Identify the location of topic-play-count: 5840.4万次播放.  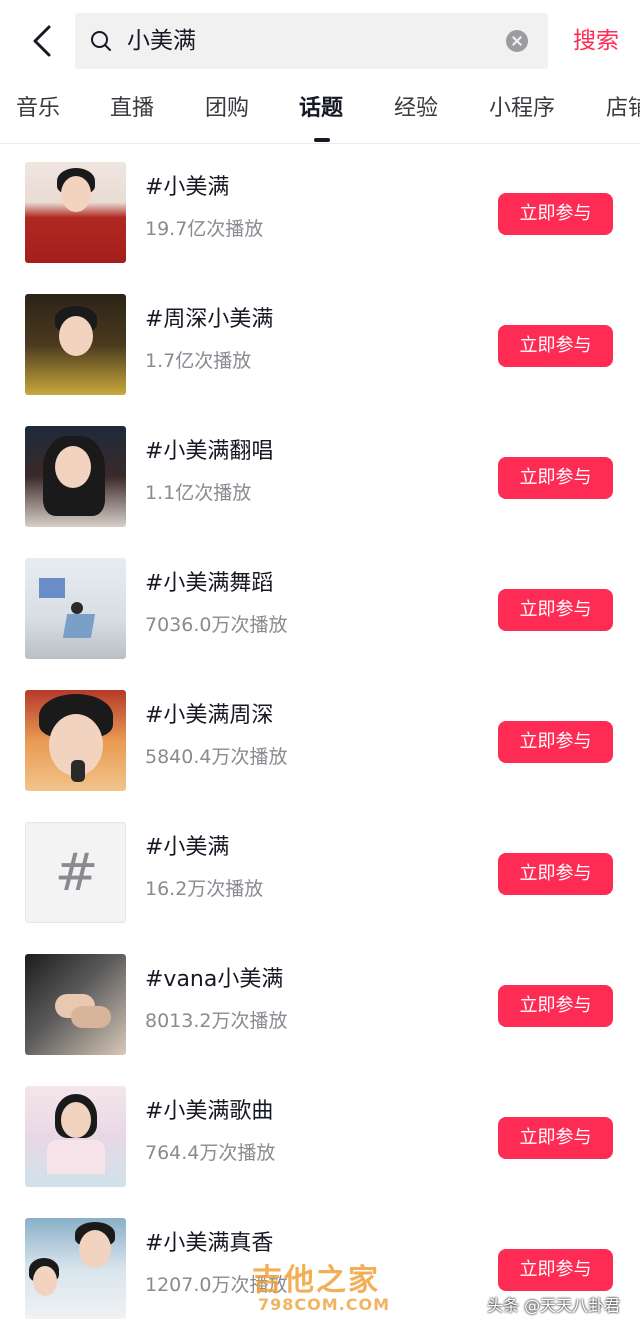
(216, 757).